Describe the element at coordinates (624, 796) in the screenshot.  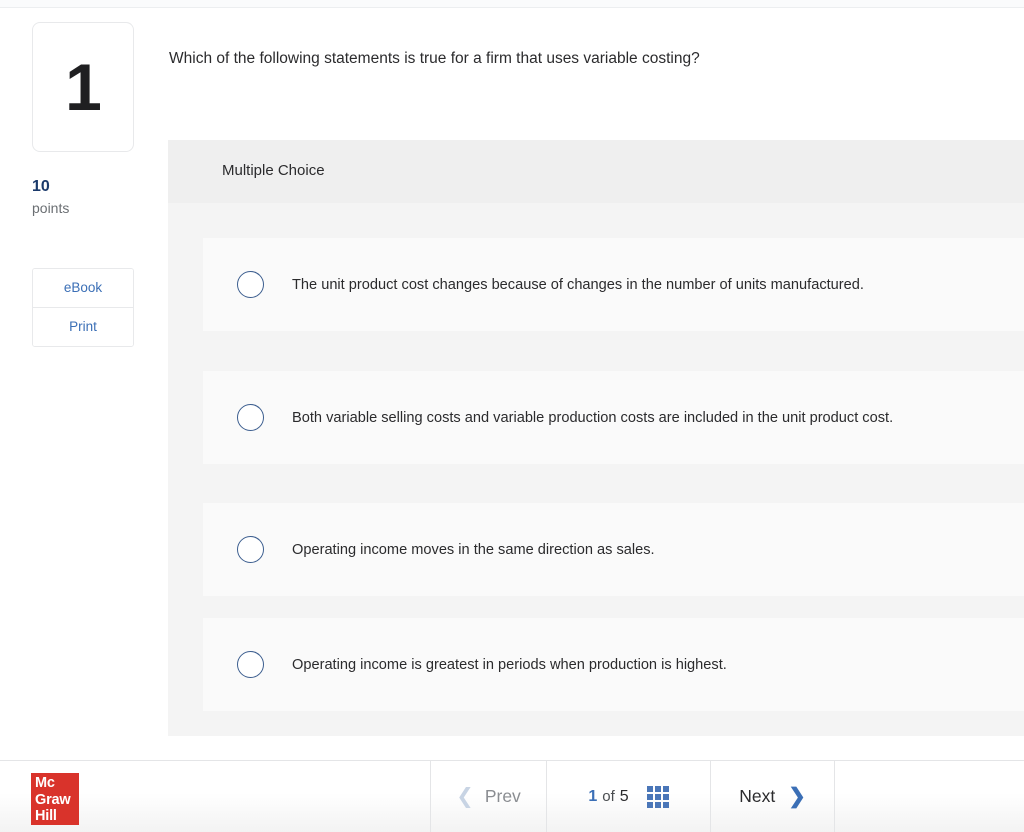
I see `pager-total-pages: 5` at that location.